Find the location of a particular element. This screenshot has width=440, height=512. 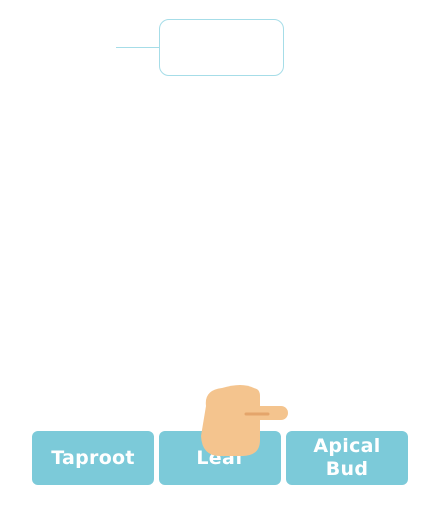

answer-button-leaf: Leaf is located at coordinates (220, 458).